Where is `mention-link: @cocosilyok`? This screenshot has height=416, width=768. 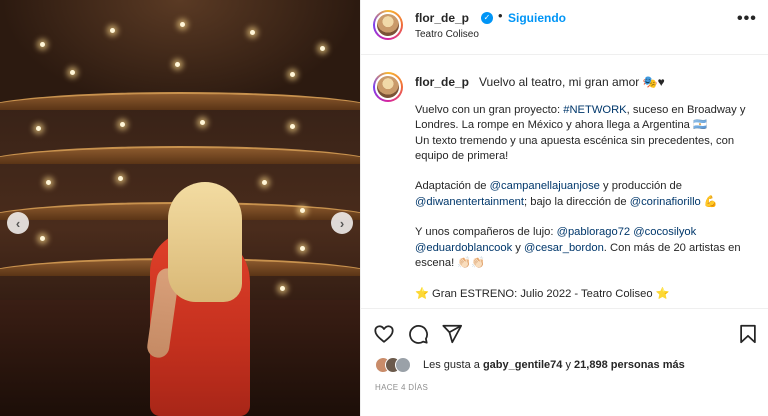 mention-link: @cocosilyok is located at coordinates (664, 232).